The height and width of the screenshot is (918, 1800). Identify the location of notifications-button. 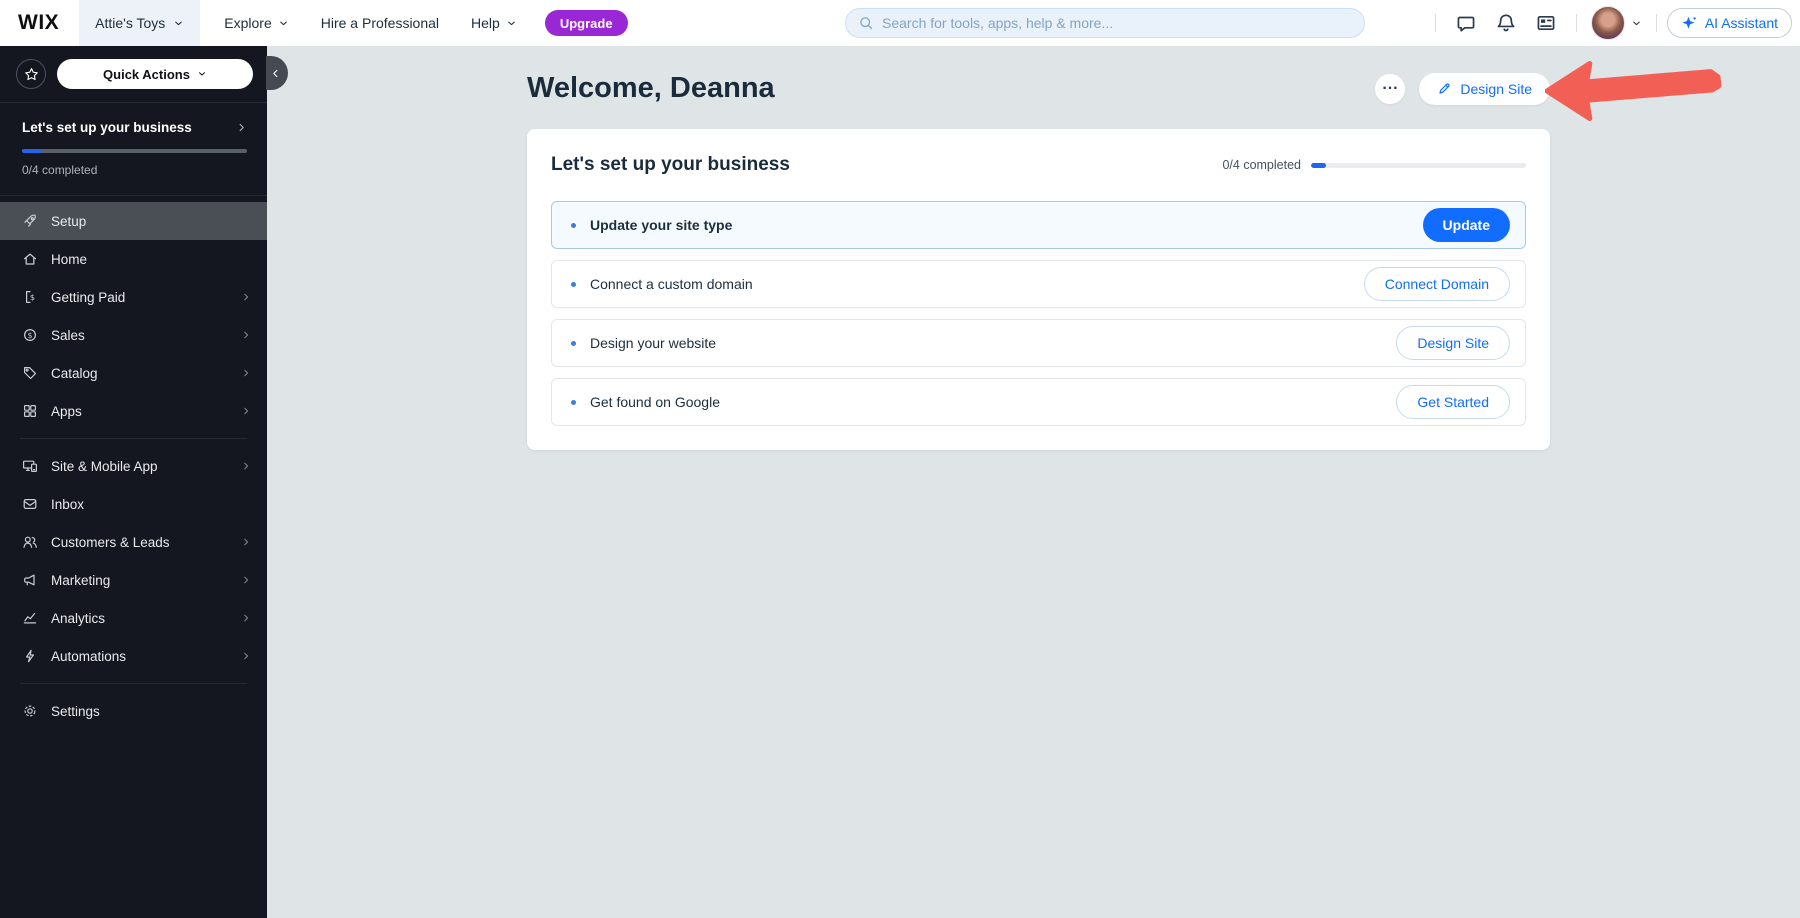
(1506, 23).